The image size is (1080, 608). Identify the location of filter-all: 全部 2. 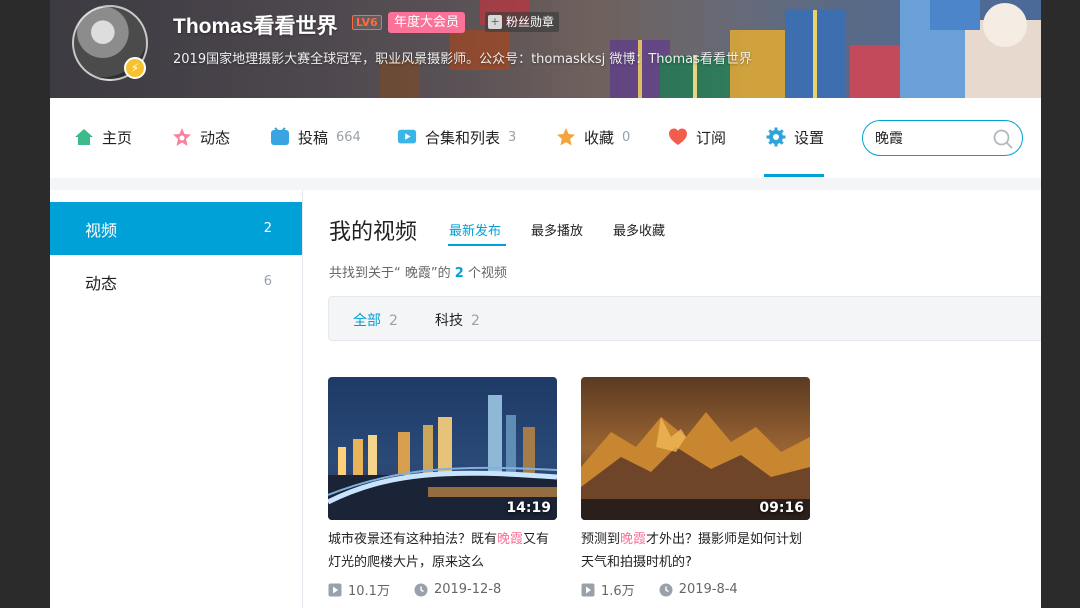
(375, 320).